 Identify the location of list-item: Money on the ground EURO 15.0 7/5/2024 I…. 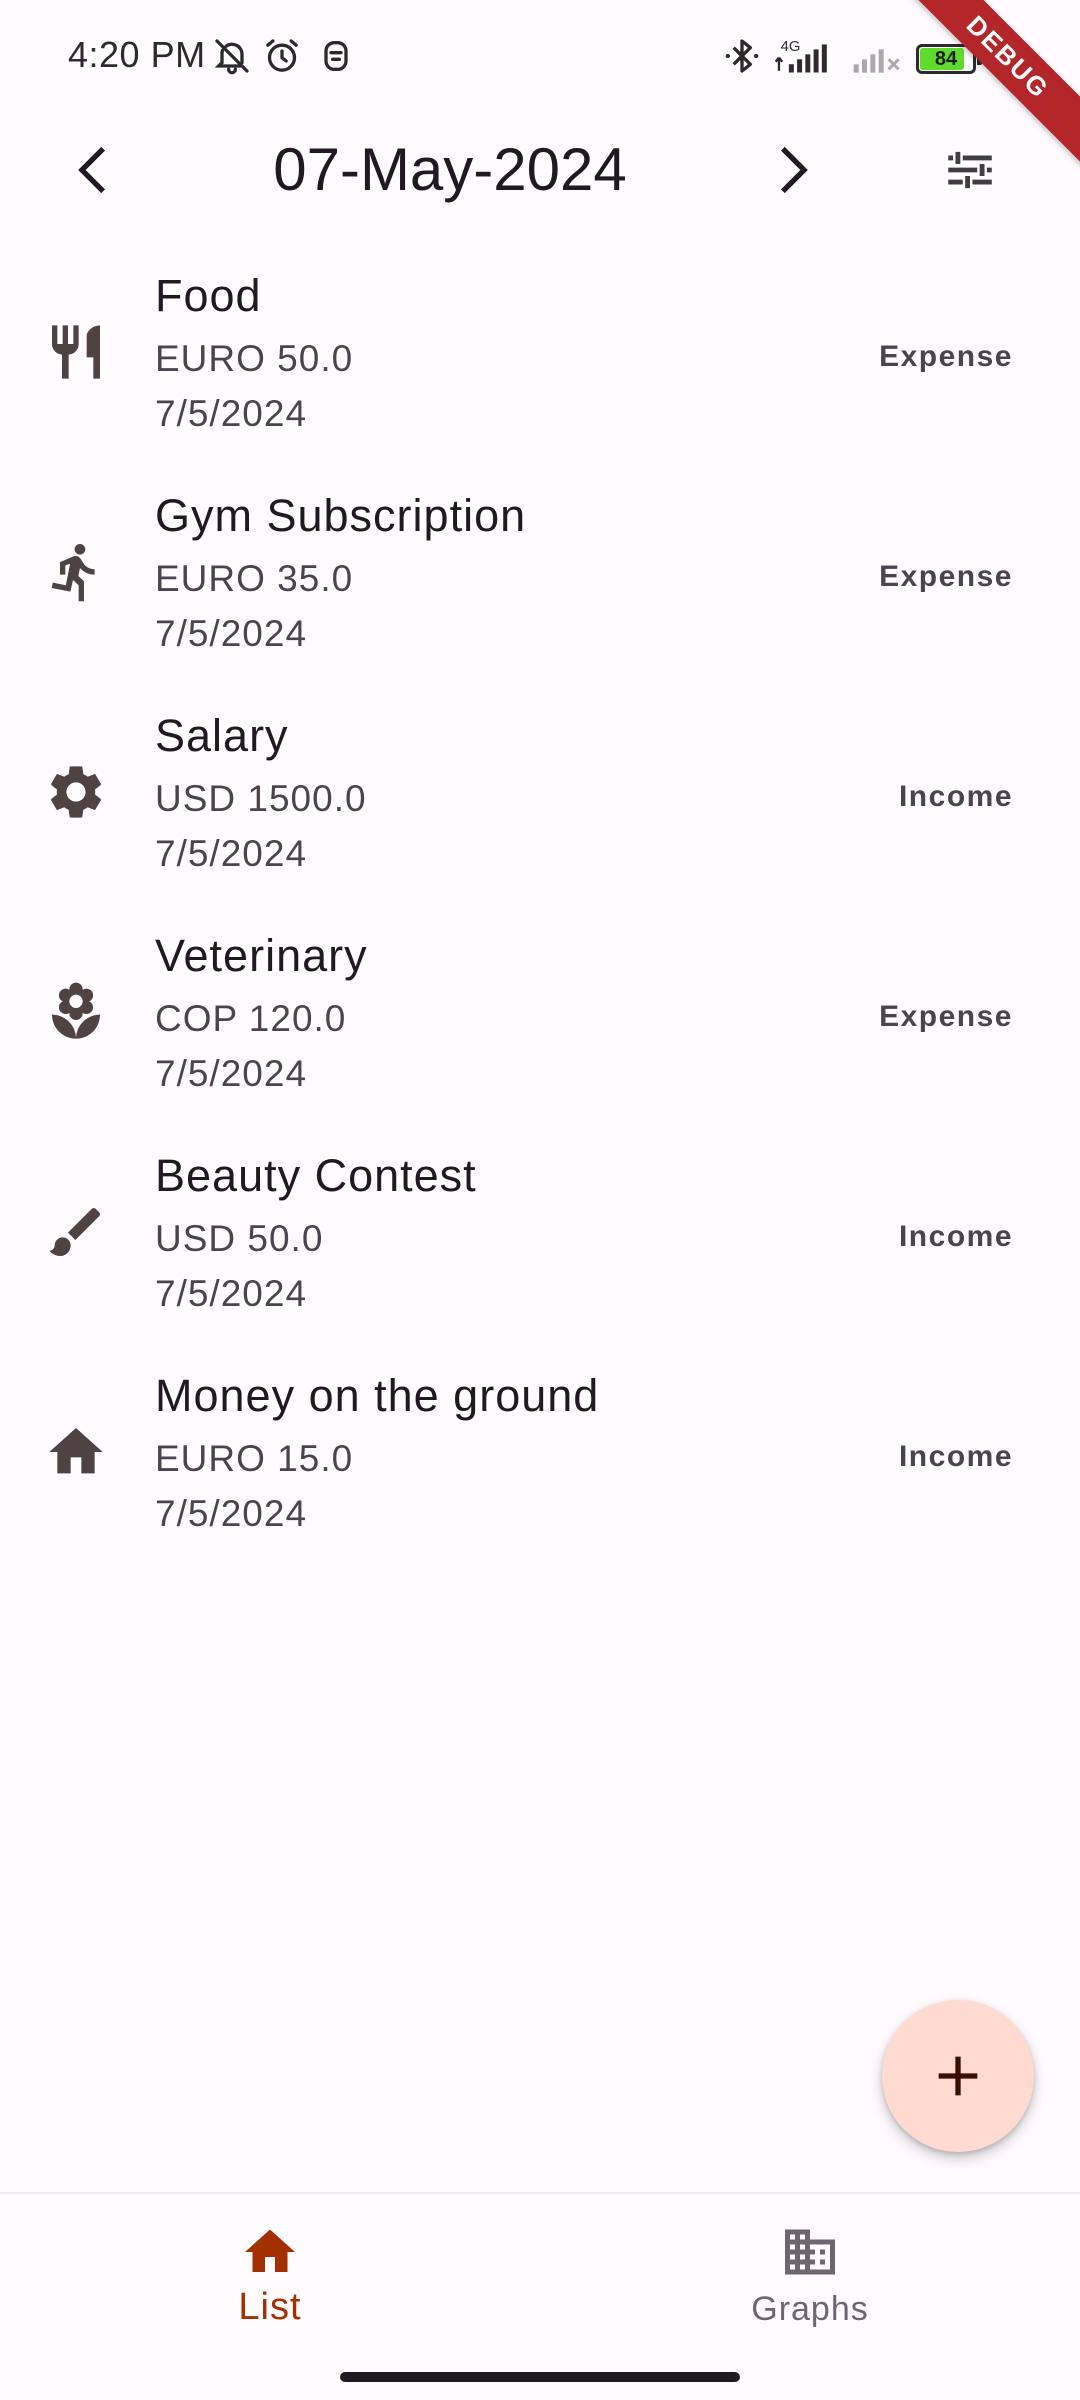
(540, 1460).